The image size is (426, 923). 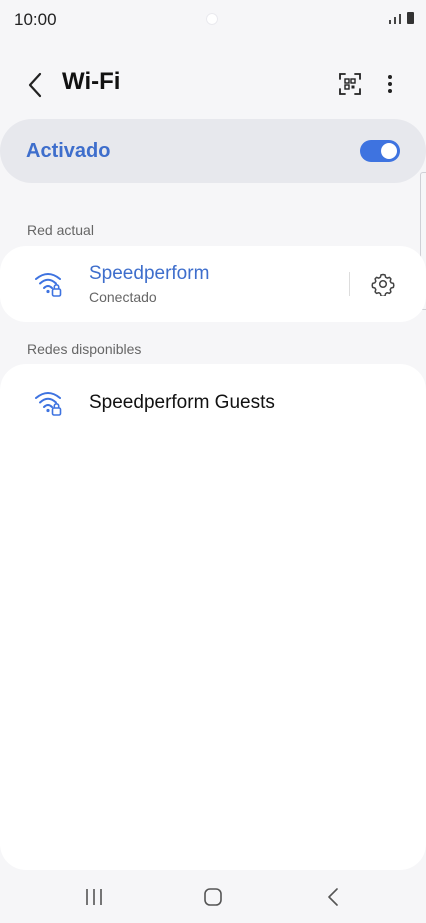 I want to click on page-title: Wi-Fi, so click(x=91, y=81).